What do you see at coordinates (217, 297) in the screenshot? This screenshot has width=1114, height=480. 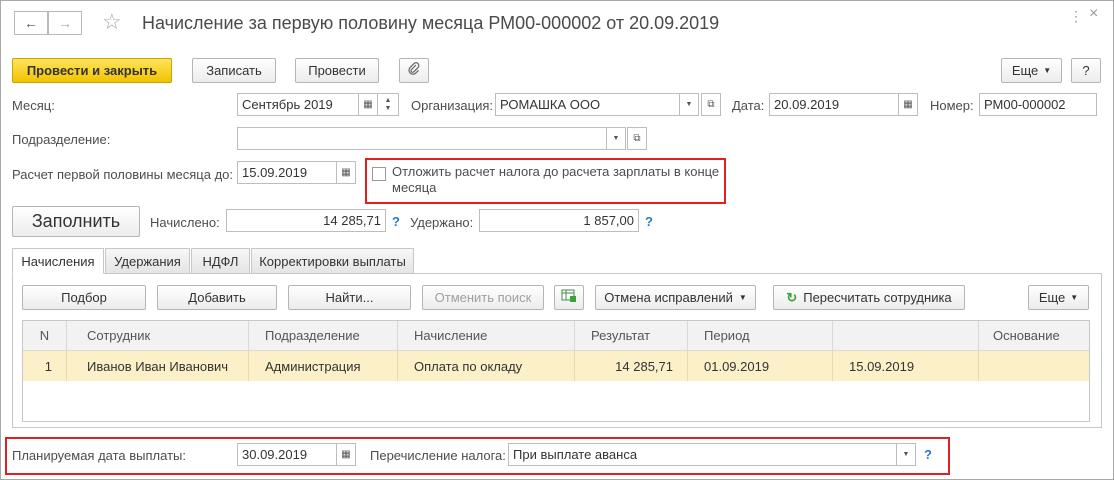 I see `add-button: Добавить` at bounding box center [217, 297].